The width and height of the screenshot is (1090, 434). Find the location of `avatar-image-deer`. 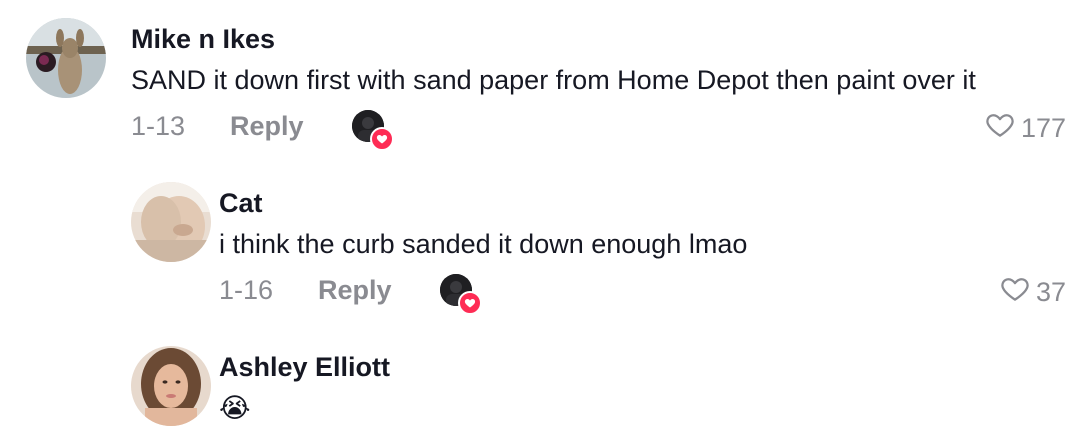

avatar-image-deer is located at coordinates (66, 58).